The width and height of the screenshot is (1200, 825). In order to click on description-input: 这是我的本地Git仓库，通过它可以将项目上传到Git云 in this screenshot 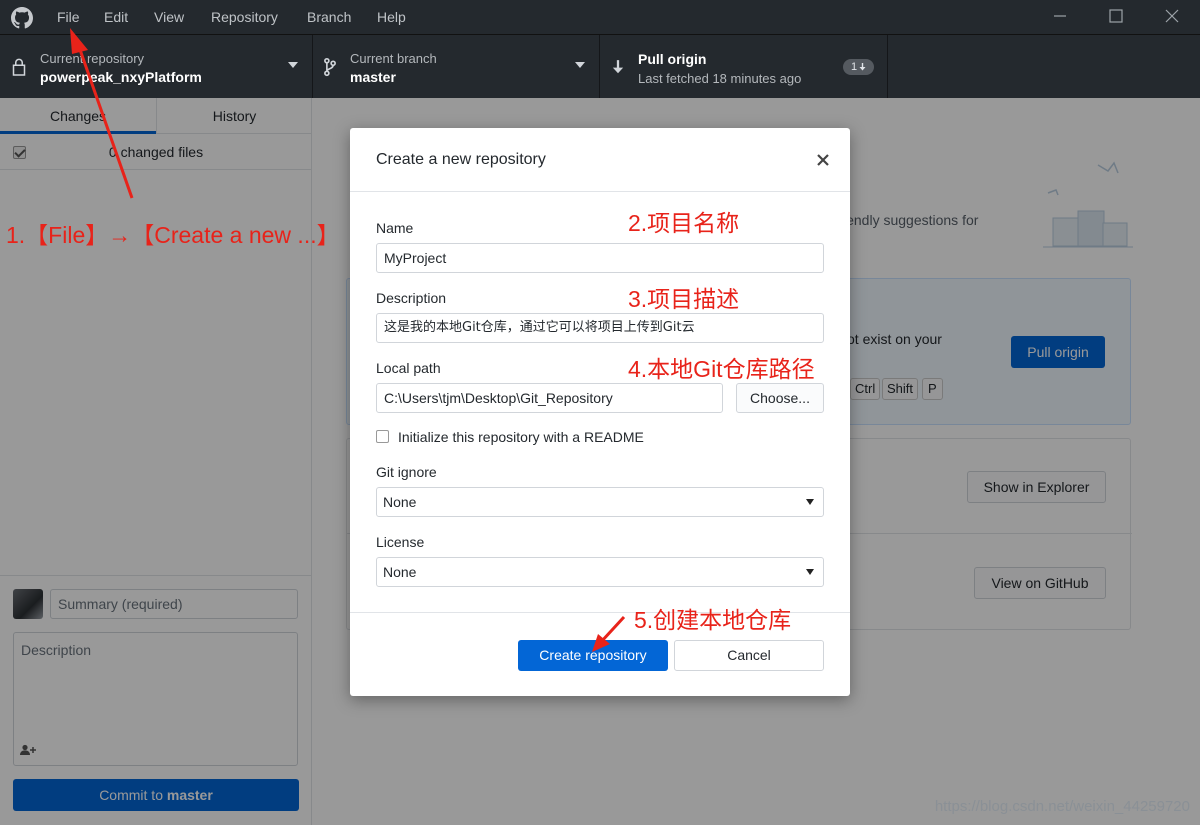, I will do `click(600, 328)`.